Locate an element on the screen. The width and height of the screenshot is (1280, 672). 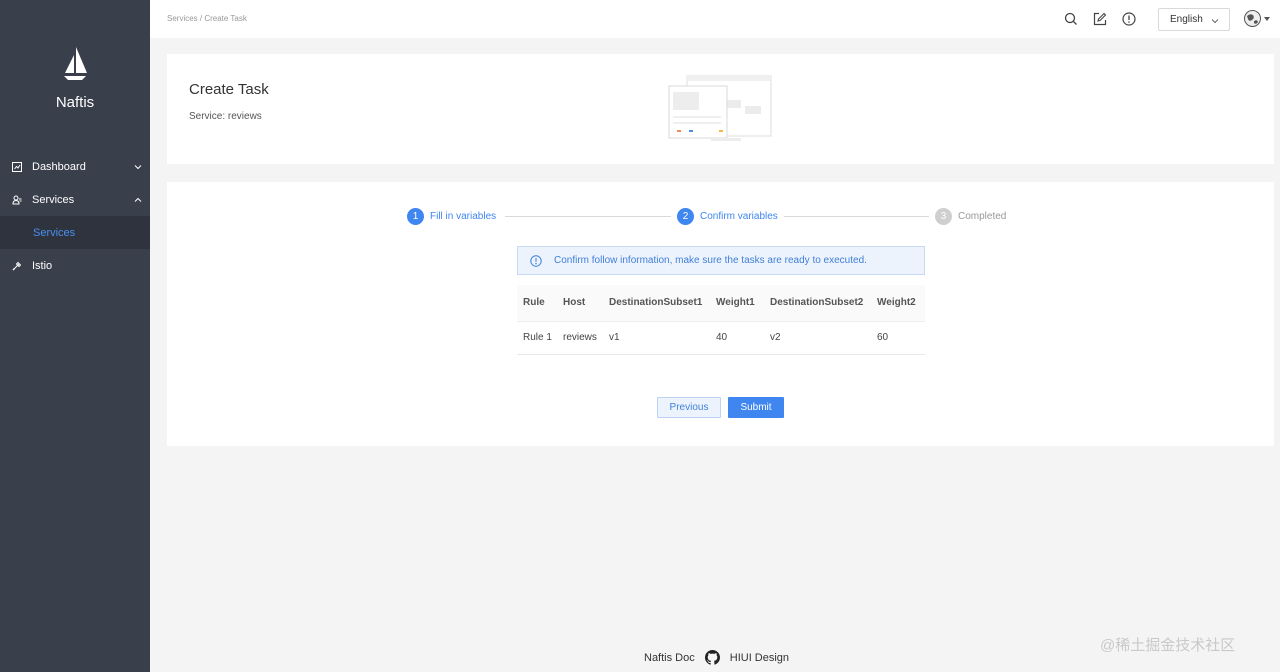
sidebar-menu: Dashboard Services Services Istio is located at coordinates (75, 216).